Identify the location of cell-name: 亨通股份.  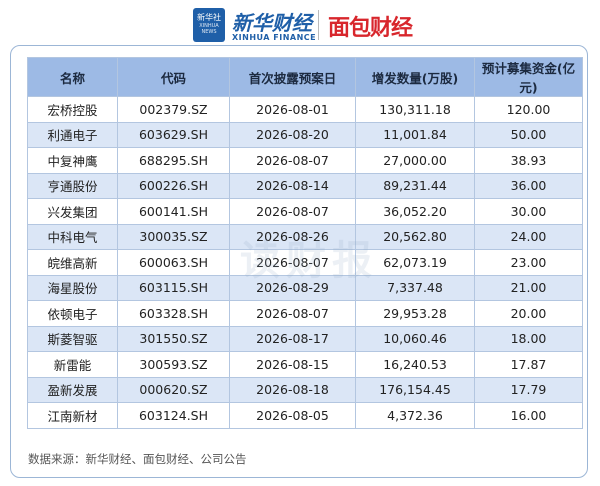
(72, 185).